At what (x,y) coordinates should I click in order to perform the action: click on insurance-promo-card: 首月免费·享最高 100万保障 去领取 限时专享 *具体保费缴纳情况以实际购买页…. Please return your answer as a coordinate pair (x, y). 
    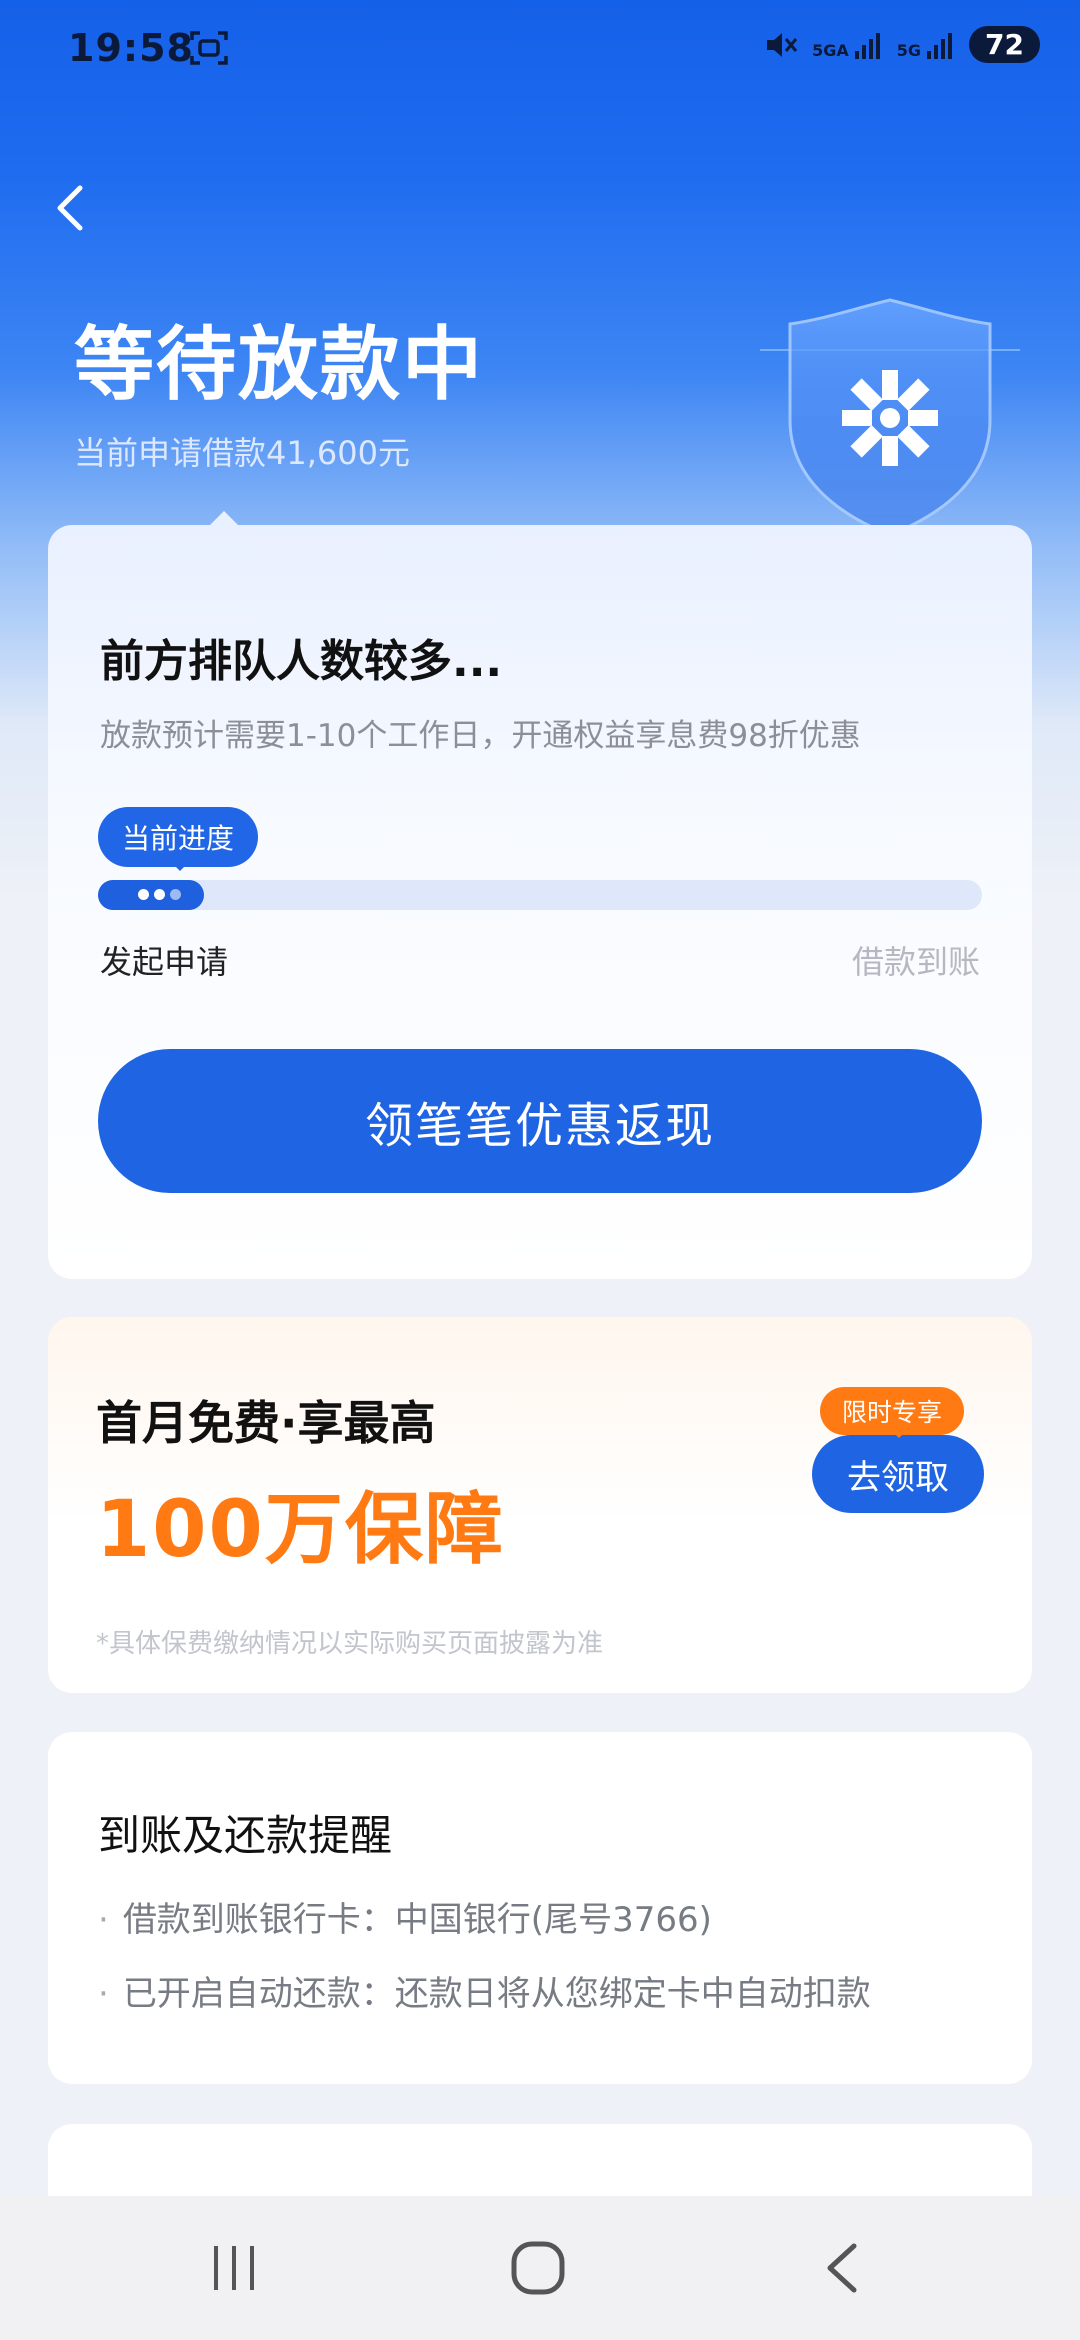
    Looking at the image, I should click on (540, 1505).